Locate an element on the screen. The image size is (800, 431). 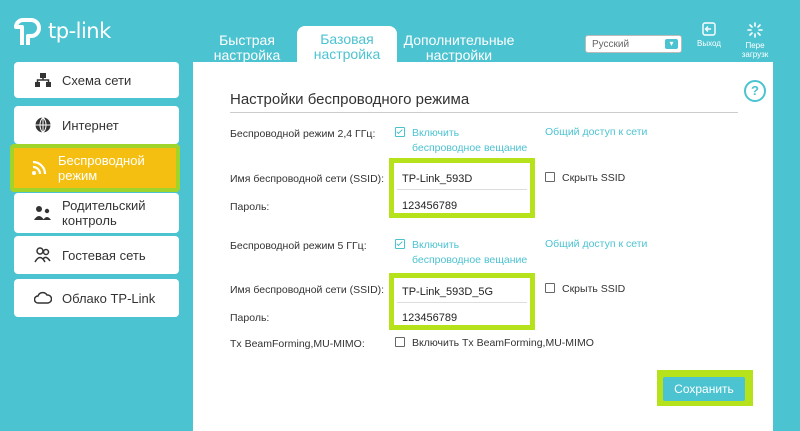
band5-credentials-highlight: TP-Link_593D_5G 123456789 is located at coordinates (462, 301).